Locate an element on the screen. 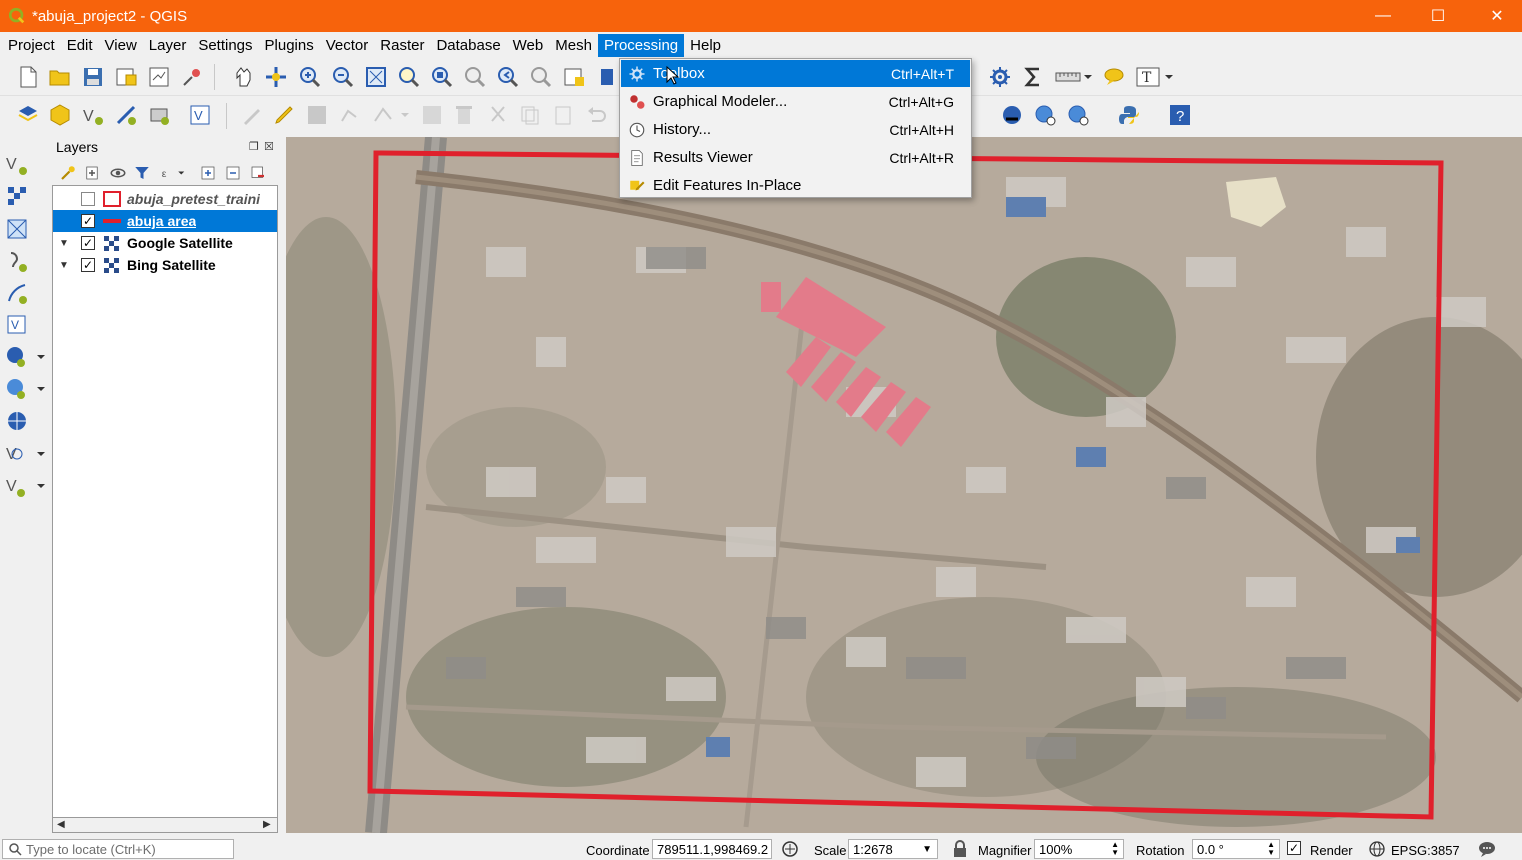 Image resolution: width=1522 pixels, height=860 pixels. pan-map-icon is located at coordinates (244, 77).